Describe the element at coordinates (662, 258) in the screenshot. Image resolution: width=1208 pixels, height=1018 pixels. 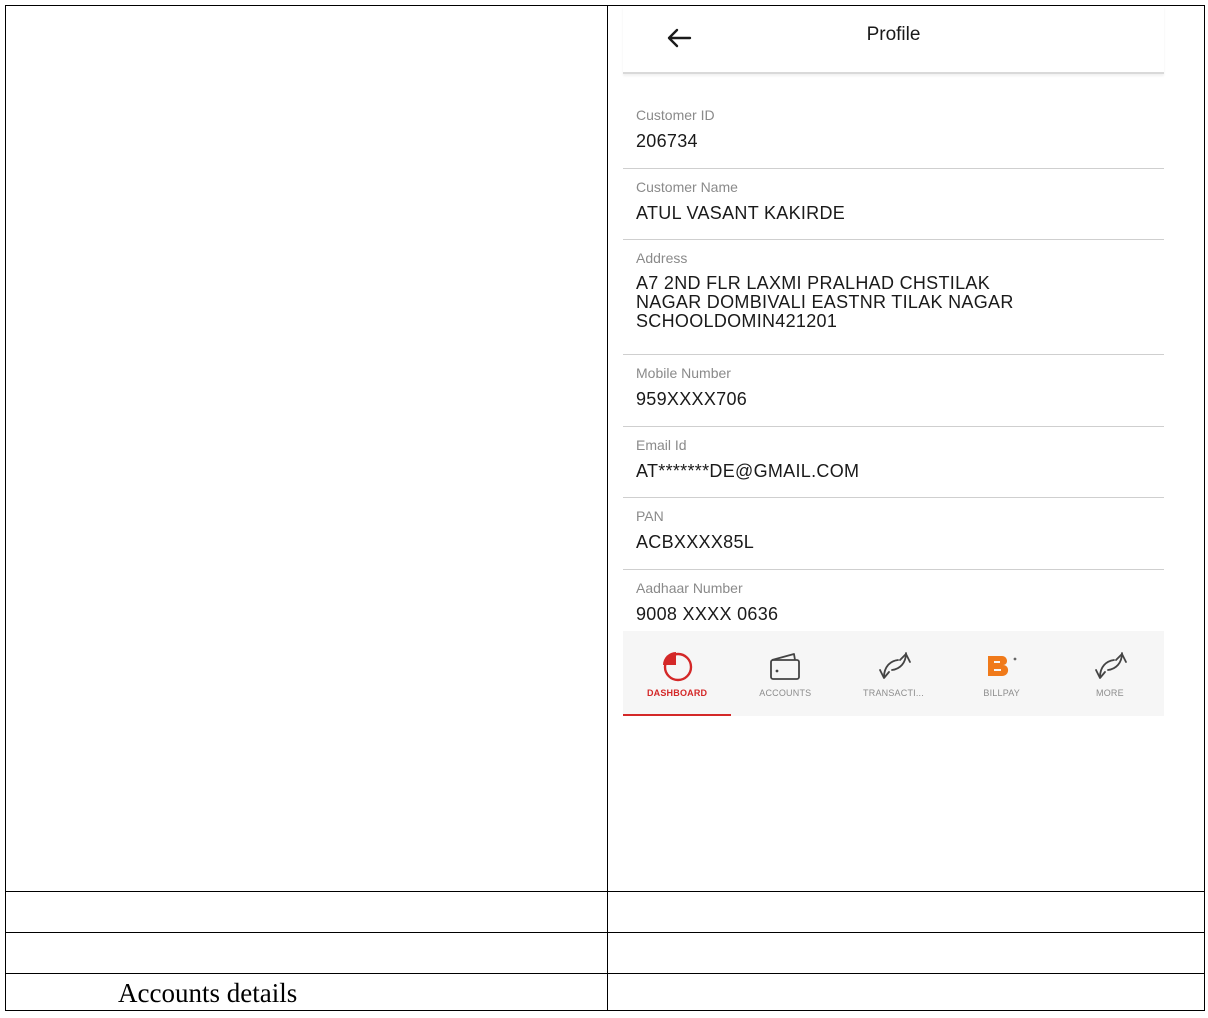
I see `field-label: Address` at that location.